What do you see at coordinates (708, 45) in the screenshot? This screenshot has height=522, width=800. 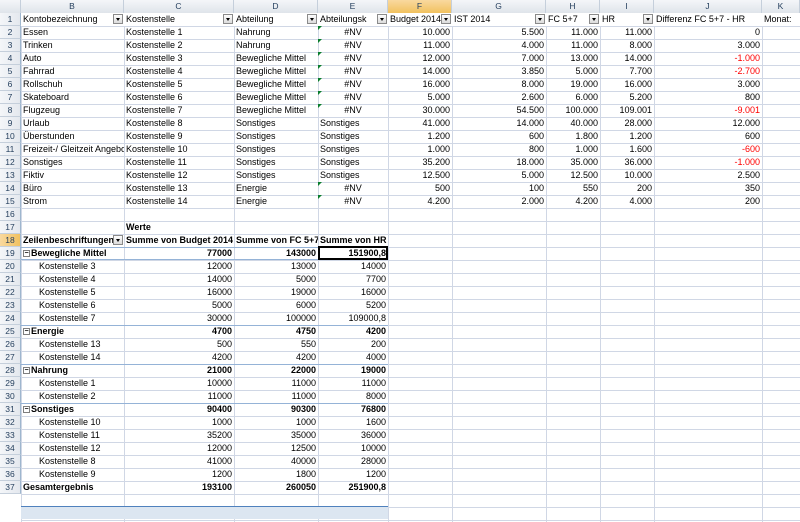 I see `table-cell: 3.000` at bounding box center [708, 45].